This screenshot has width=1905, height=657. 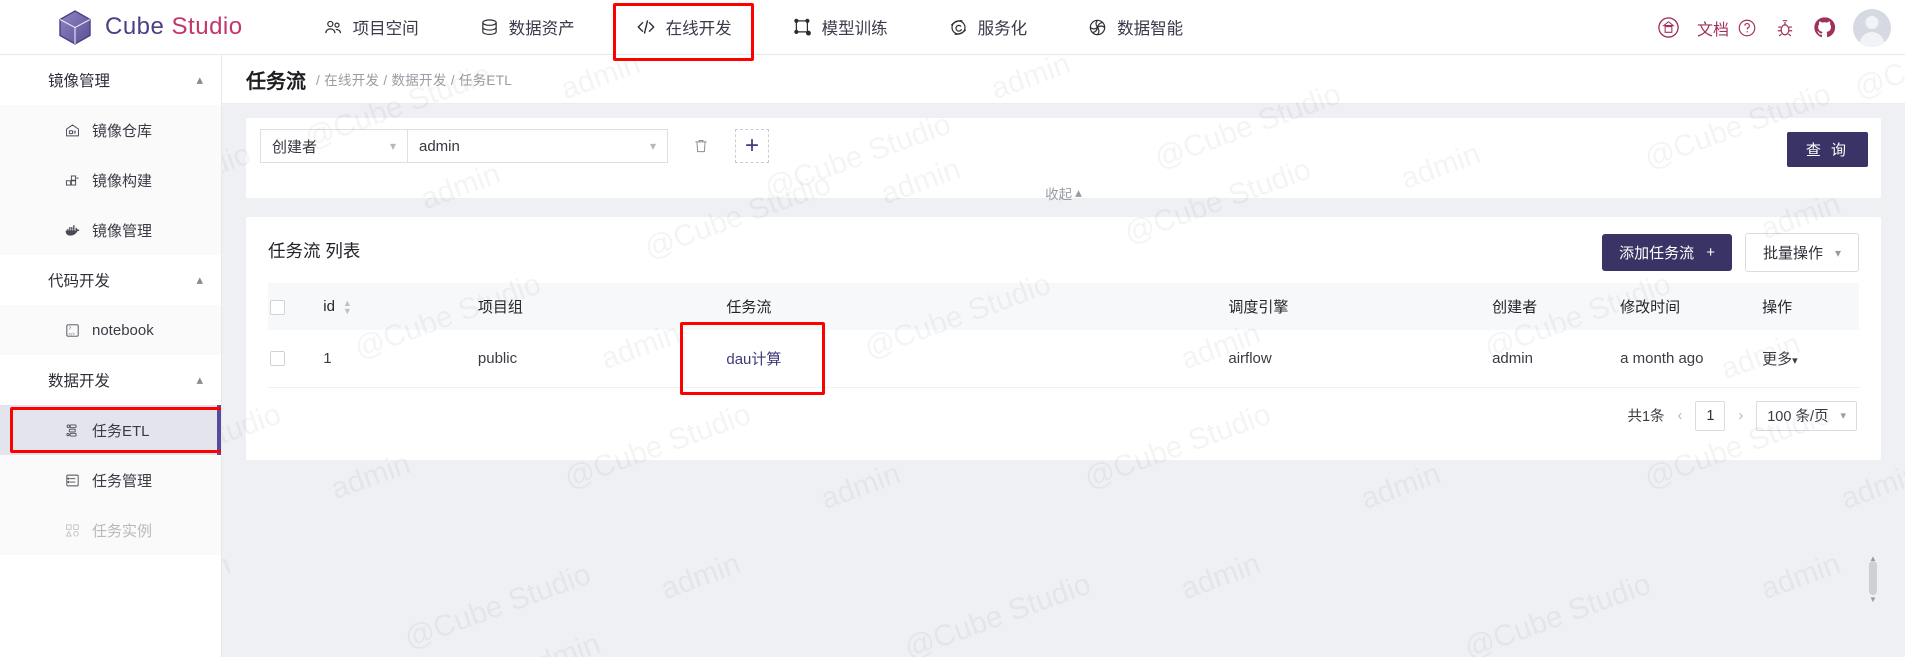 I want to click on column-header-label: 任务流, so click(x=749, y=307).